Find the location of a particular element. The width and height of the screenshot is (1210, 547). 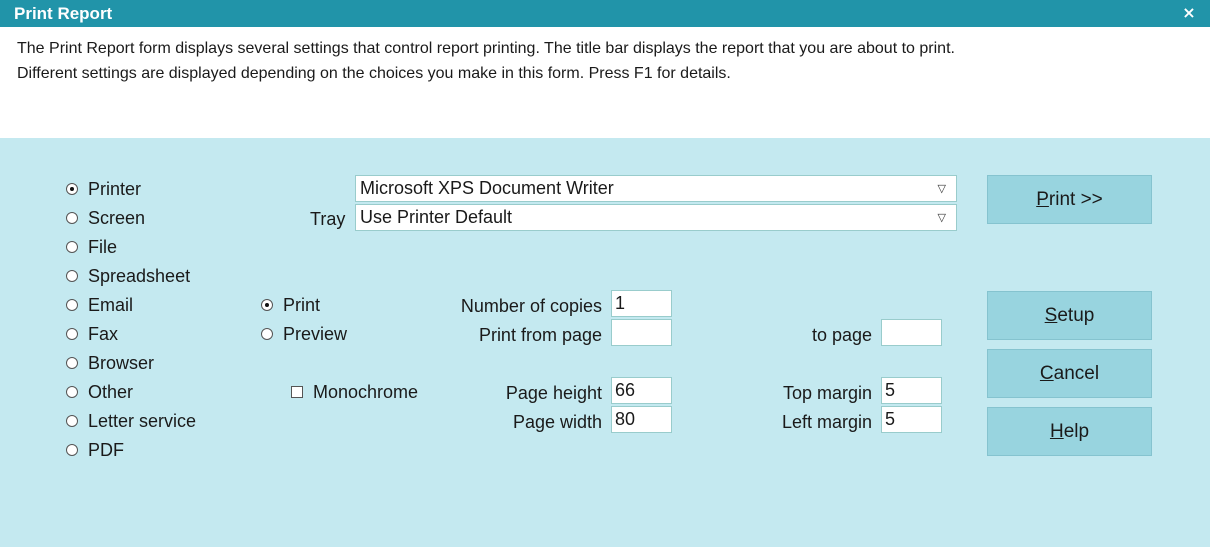

radio-label: Screen is located at coordinates (117, 218).